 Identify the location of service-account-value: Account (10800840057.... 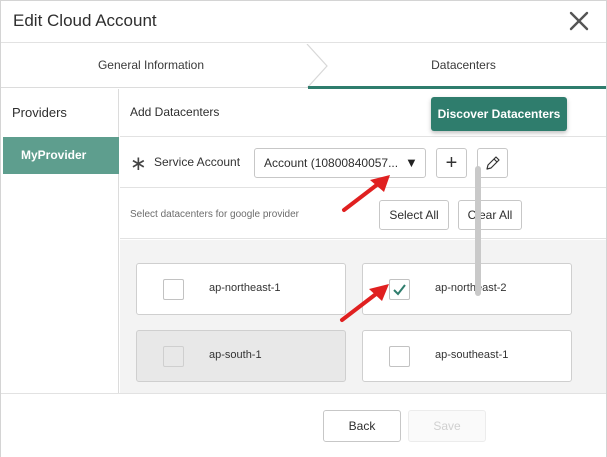
(331, 163).